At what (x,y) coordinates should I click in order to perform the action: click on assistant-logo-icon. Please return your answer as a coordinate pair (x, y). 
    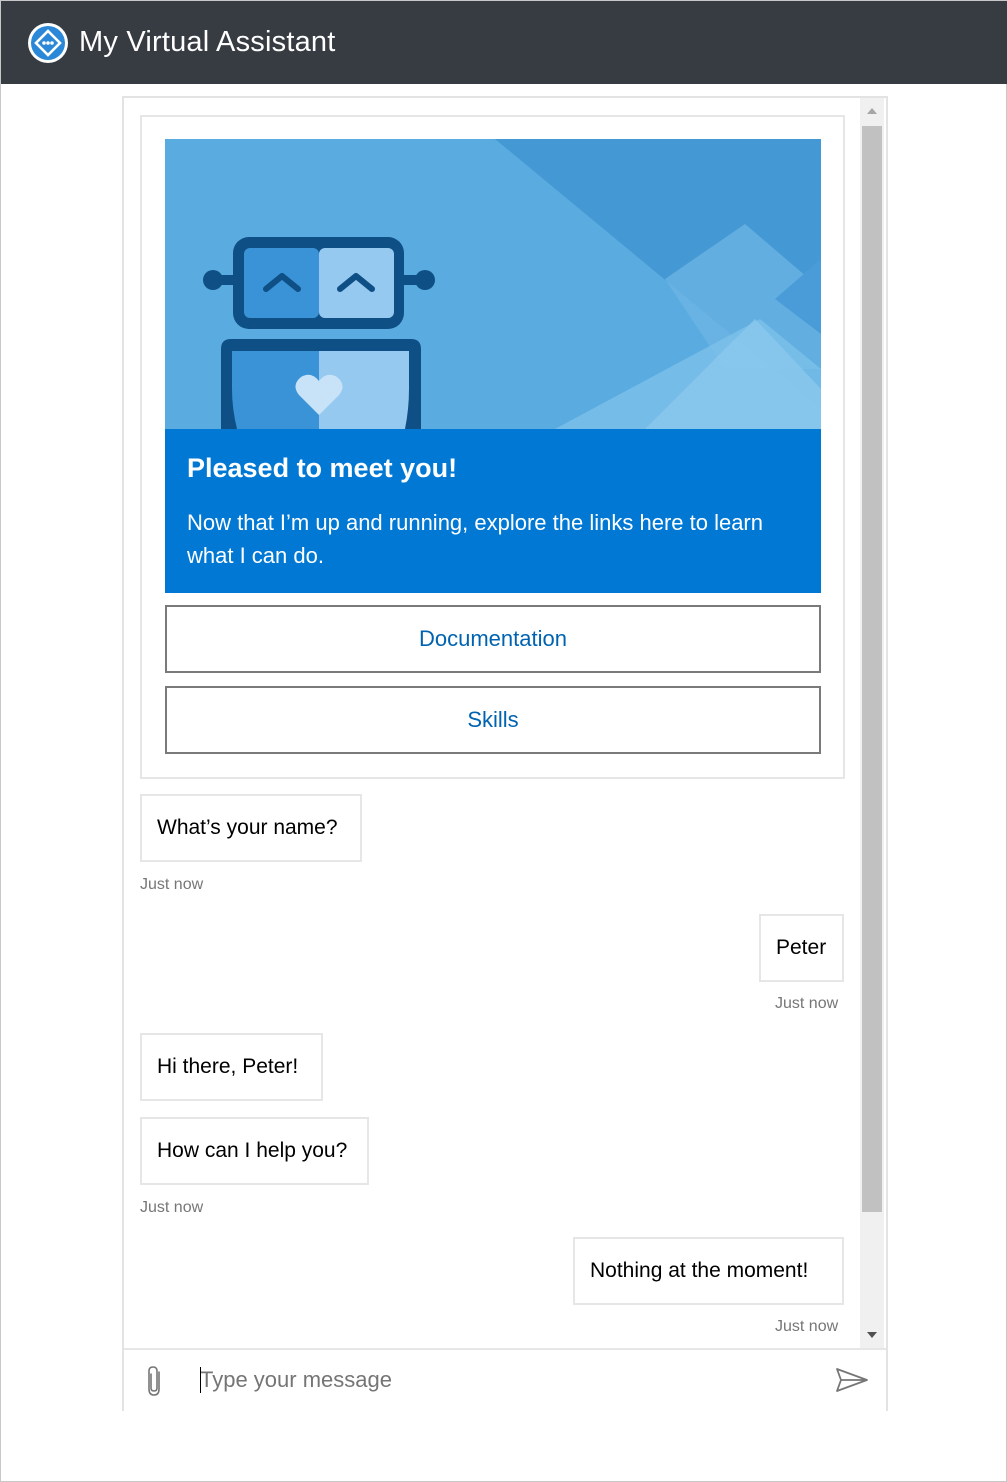
    Looking at the image, I should click on (48, 42).